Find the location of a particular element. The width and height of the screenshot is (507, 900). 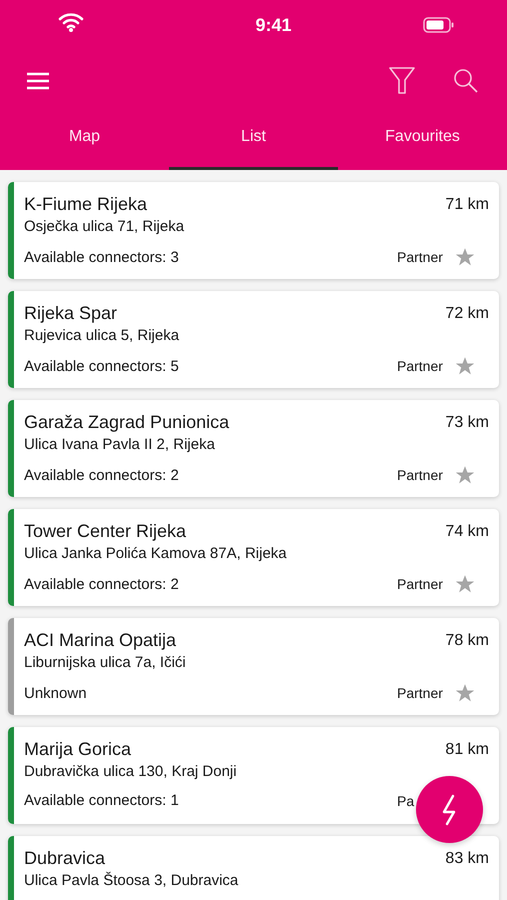

station-distance: 71 km is located at coordinates (467, 205).